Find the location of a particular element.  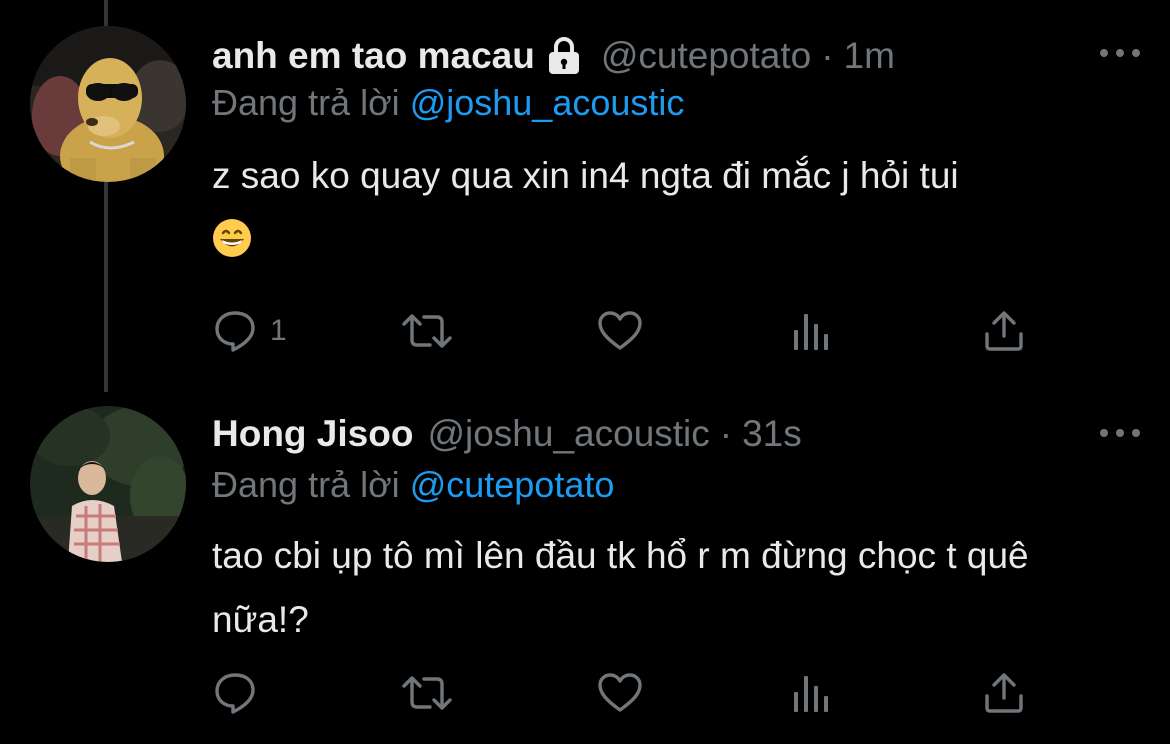

user-handle: @joshu_acoustic is located at coordinates (568, 434).